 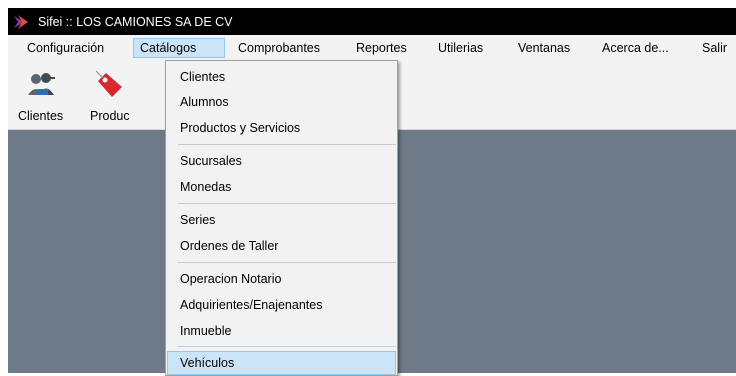 What do you see at coordinates (544, 48) in the screenshot?
I see `menu-ventanas: Ventanas` at bounding box center [544, 48].